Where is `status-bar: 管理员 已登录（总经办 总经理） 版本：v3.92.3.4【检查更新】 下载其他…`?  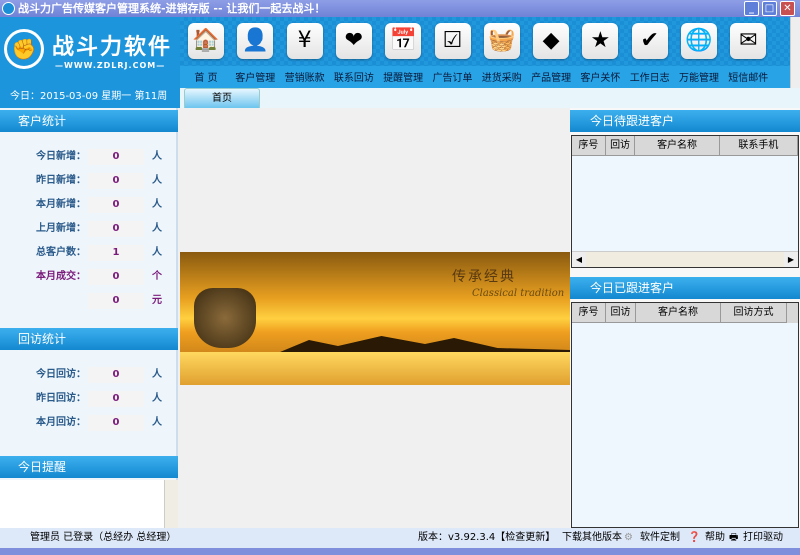 status-bar: 管理员 已登录（总经办 总经理） 版本：v3.92.3.4【检查更新】 下载其他… is located at coordinates (400, 538).